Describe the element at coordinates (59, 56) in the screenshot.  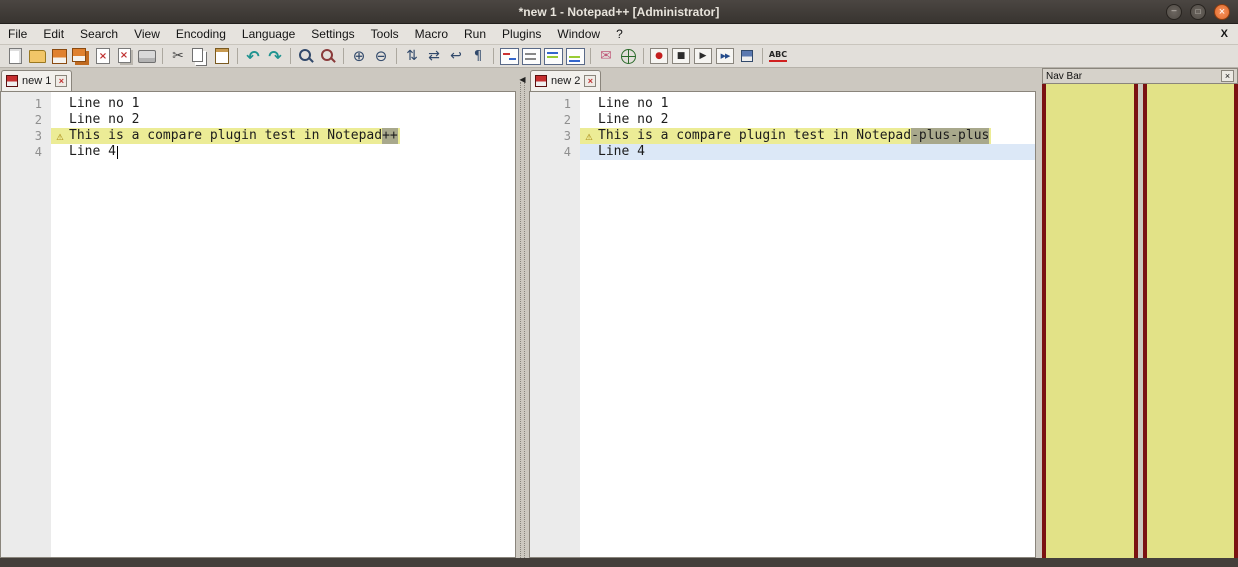
I see `save-icon` at that location.